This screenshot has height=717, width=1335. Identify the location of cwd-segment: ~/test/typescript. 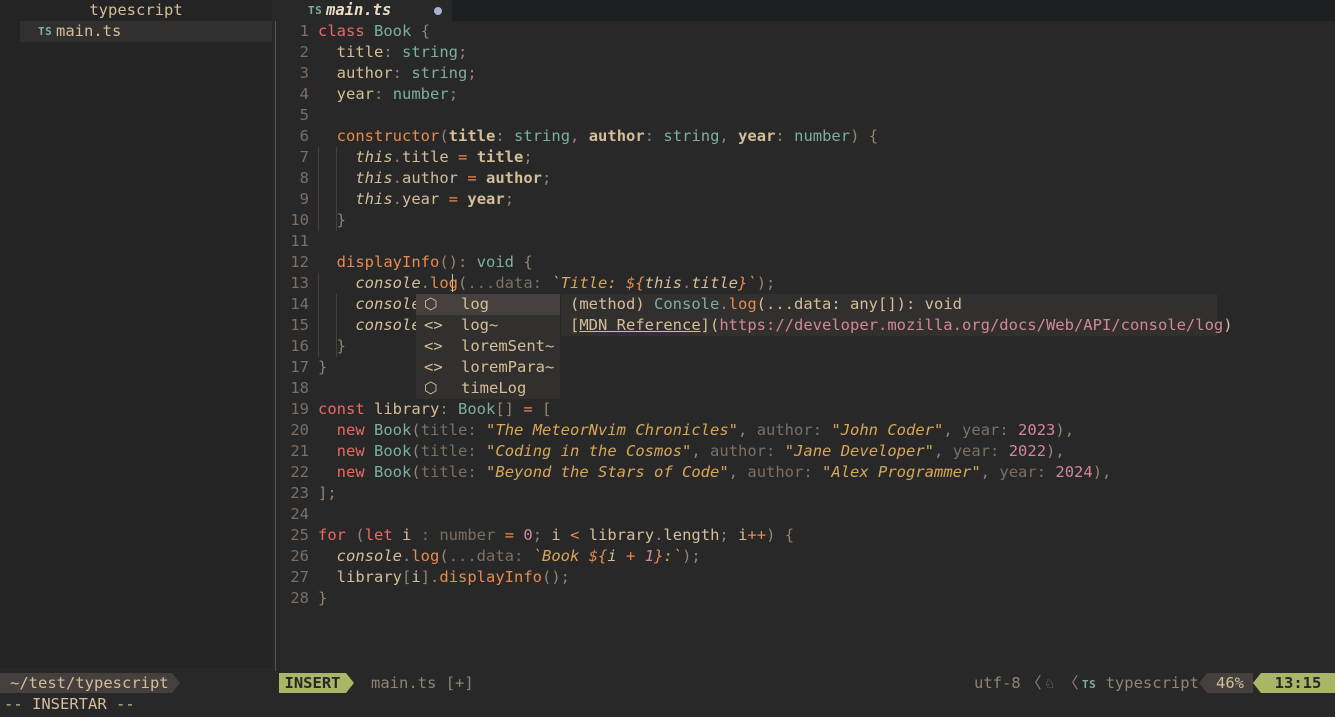
(86, 683).